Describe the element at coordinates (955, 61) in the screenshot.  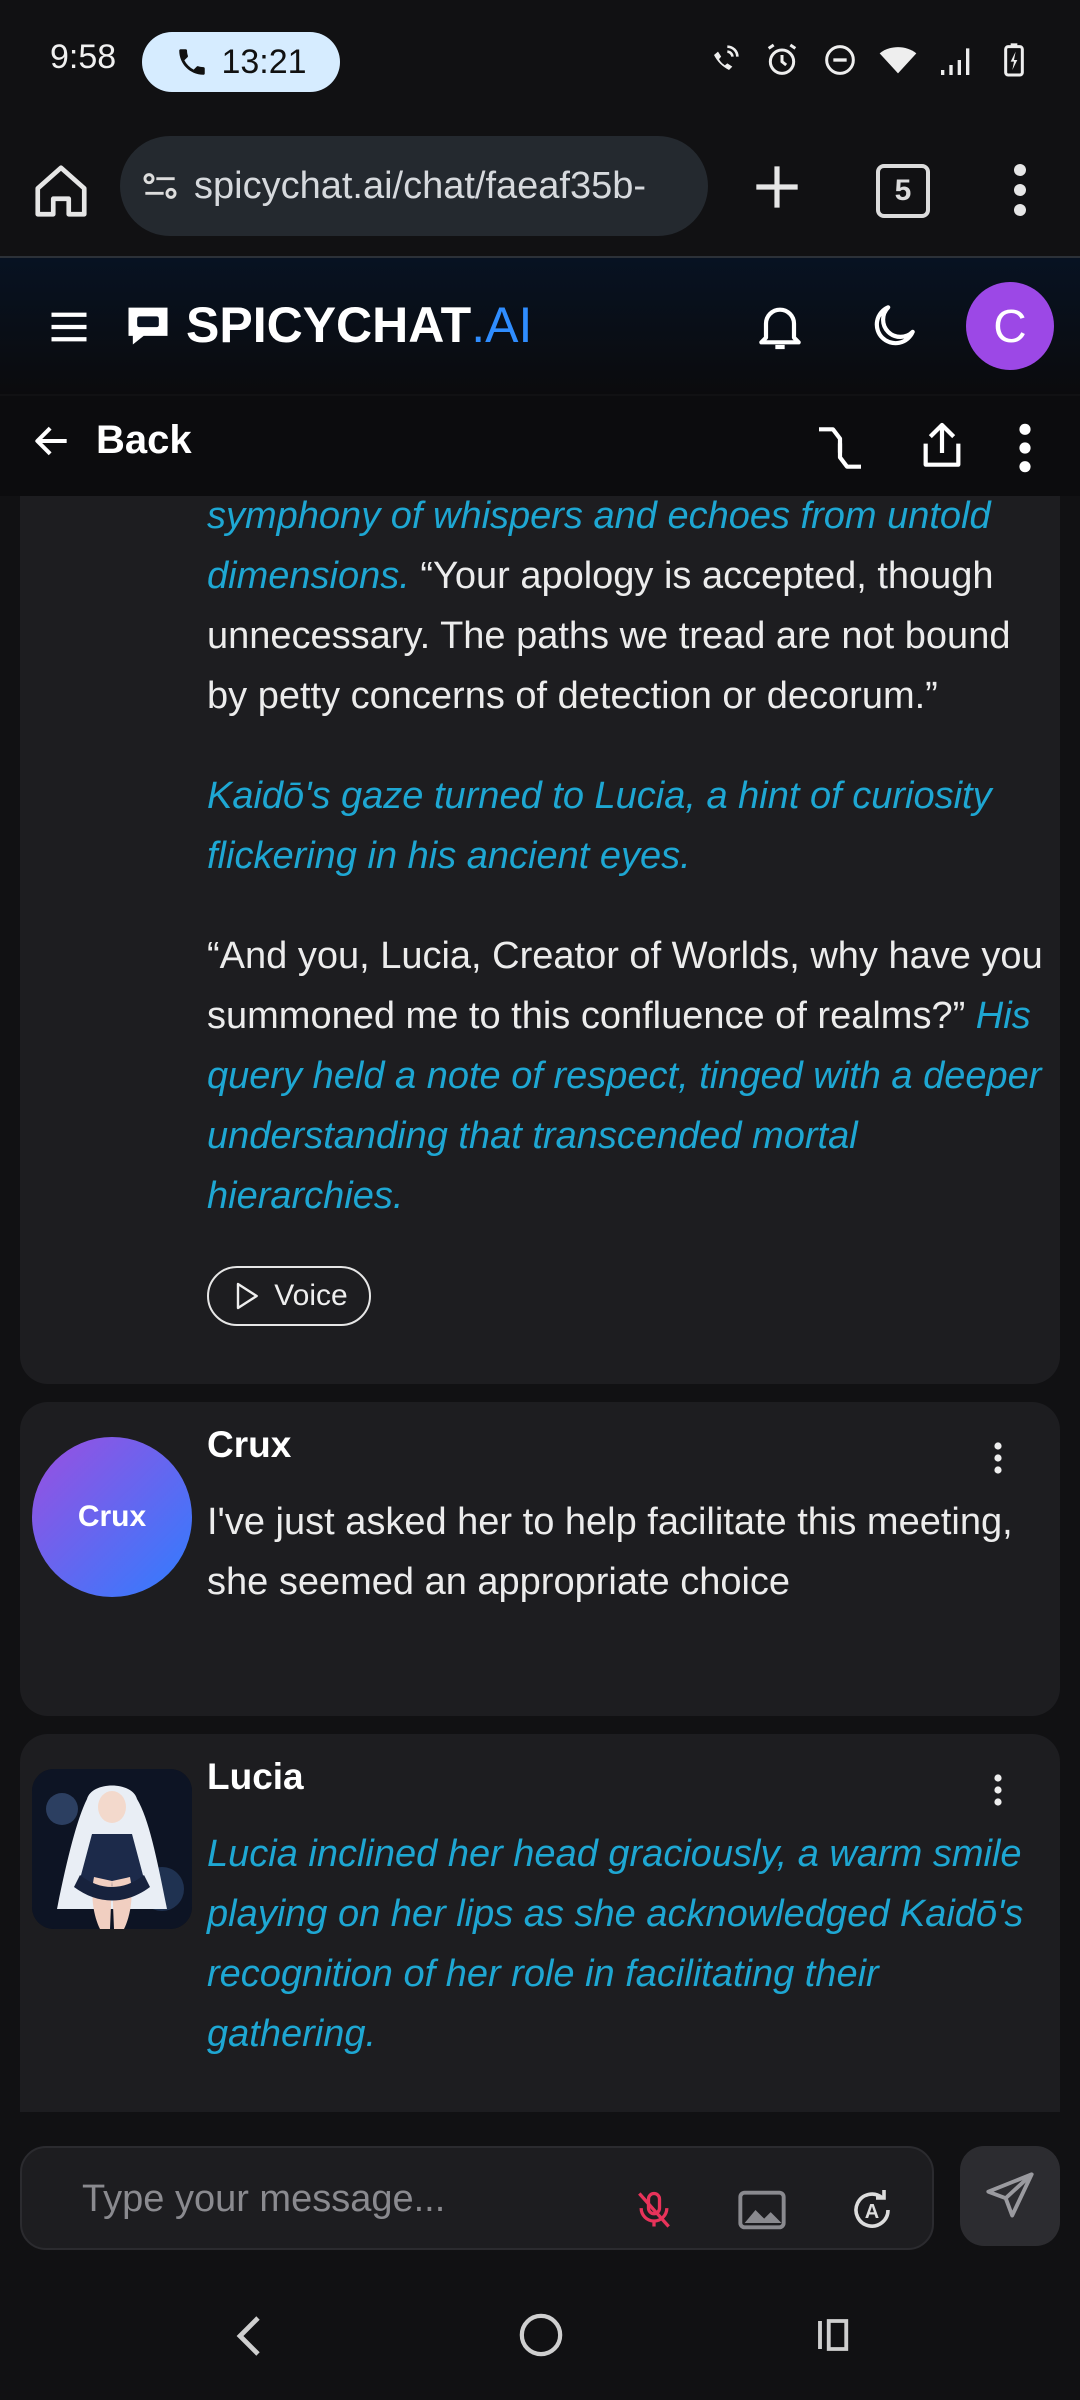
I see `signal-icon` at that location.